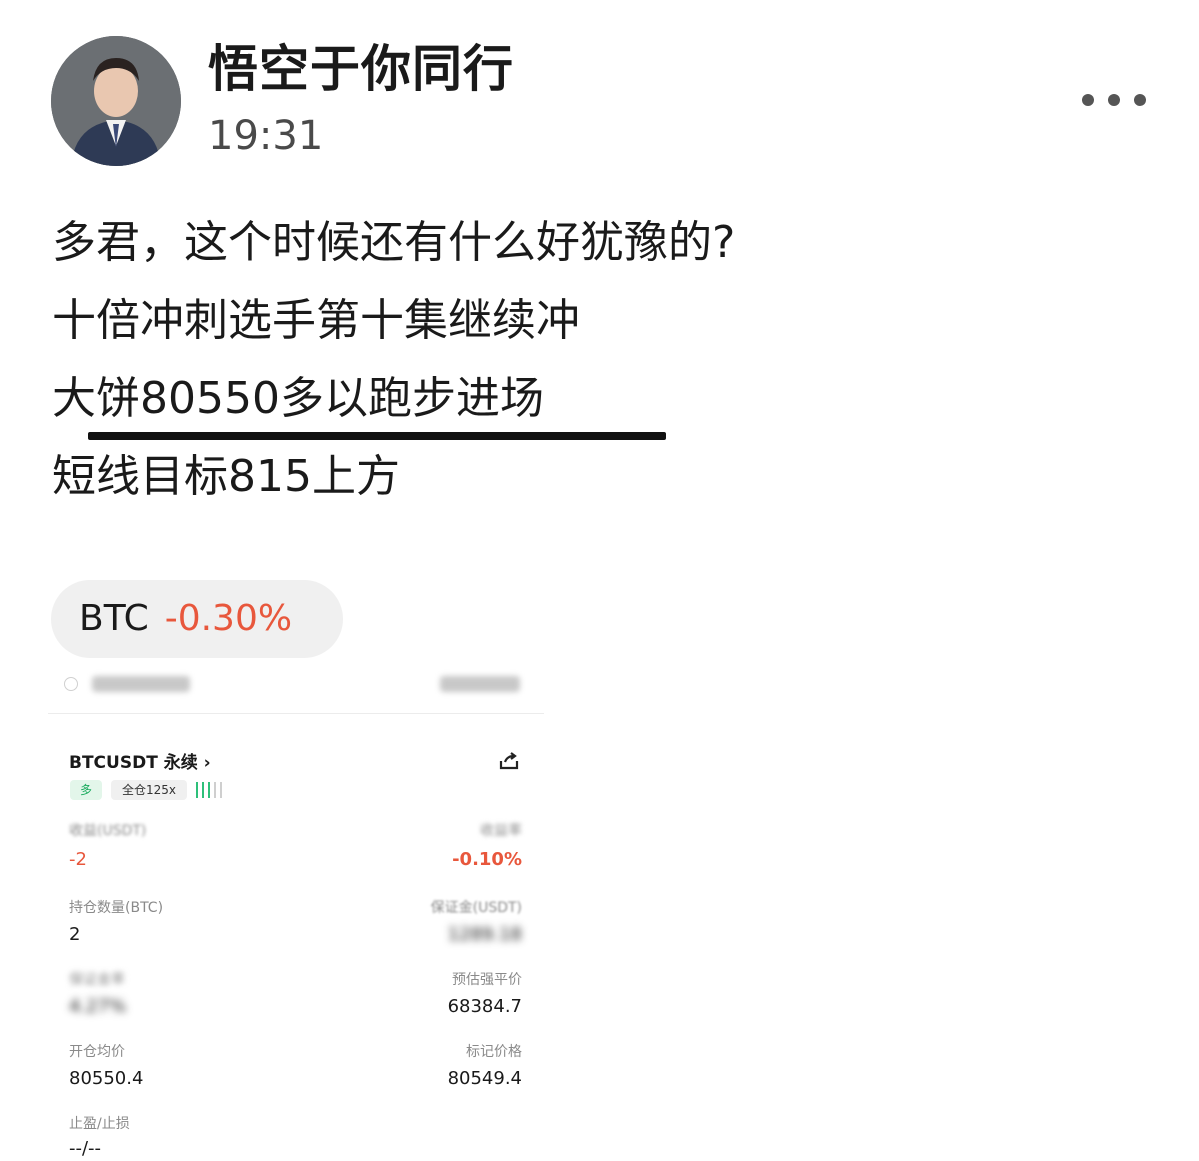 This screenshot has width=1199, height=1161. I want to click on ticker-change: -0.30%, so click(228, 618).